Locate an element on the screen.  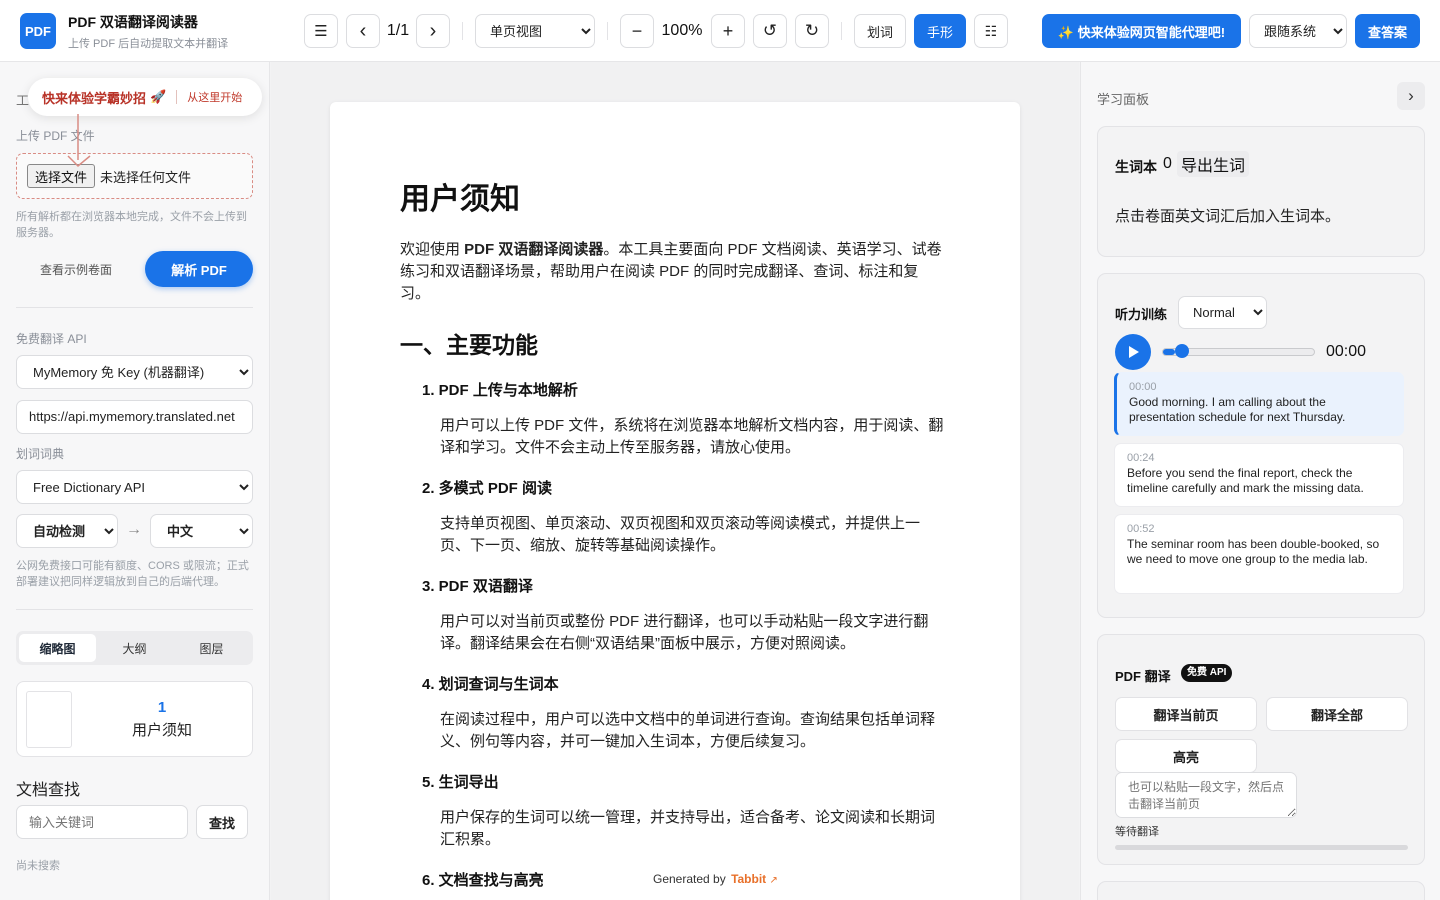
tooltip-divider is located at coordinates (177, 97).